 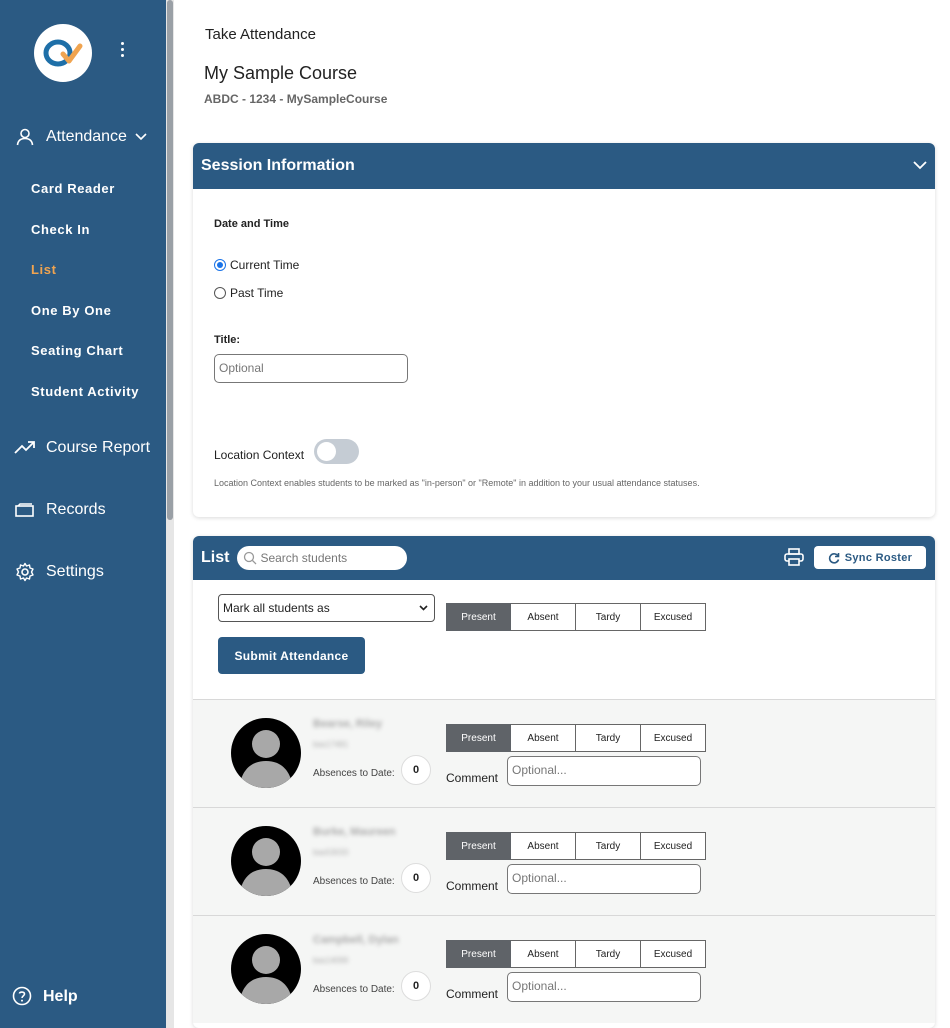 I want to click on gear-icon, so click(x=25, y=572).